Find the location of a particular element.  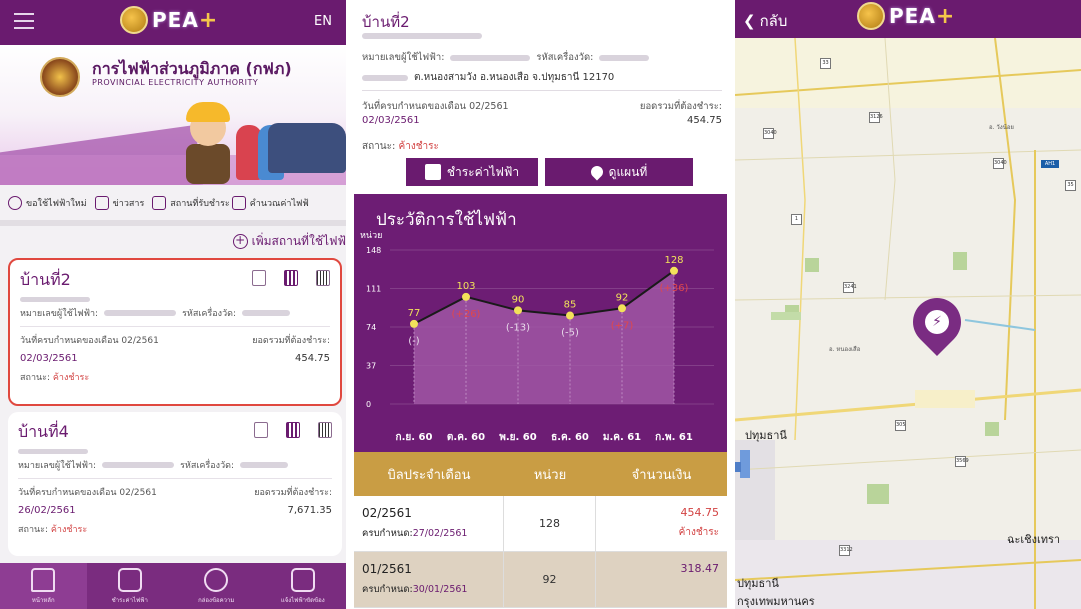

map-label: กรุงเทพมหานคร is located at coordinates (776, 601).